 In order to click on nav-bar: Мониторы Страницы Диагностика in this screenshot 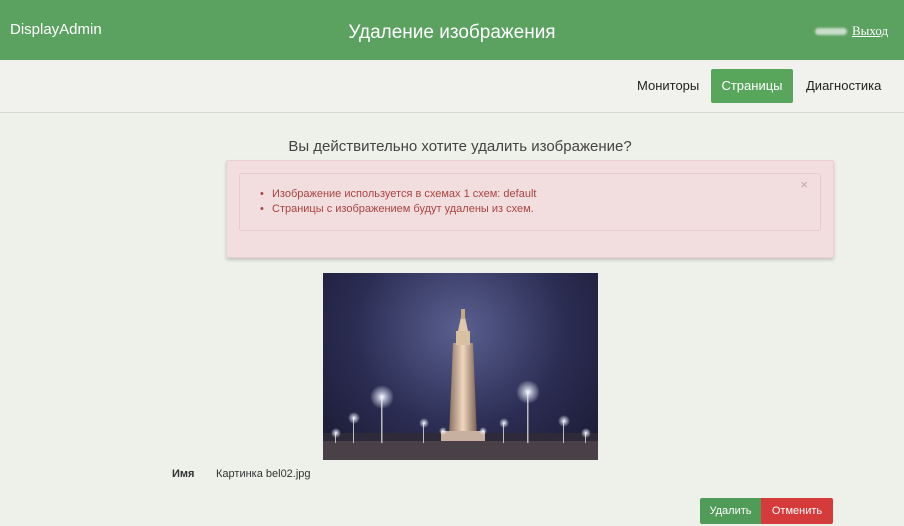, I will do `click(452, 86)`.